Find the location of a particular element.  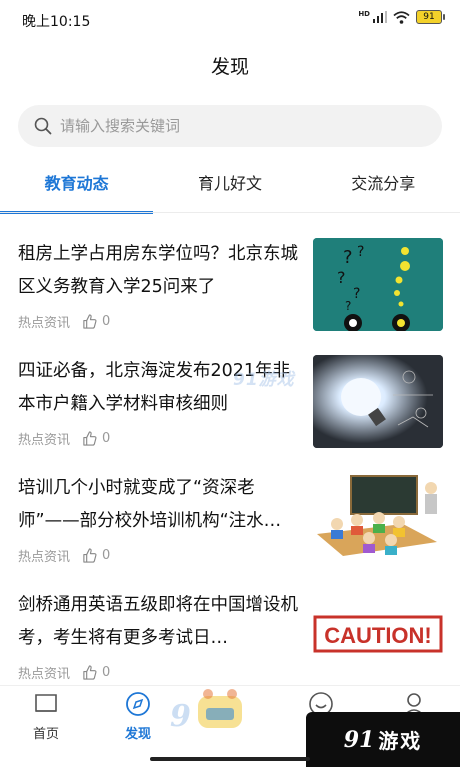

nav-home: 首页 is located at coordinates (46, 716).